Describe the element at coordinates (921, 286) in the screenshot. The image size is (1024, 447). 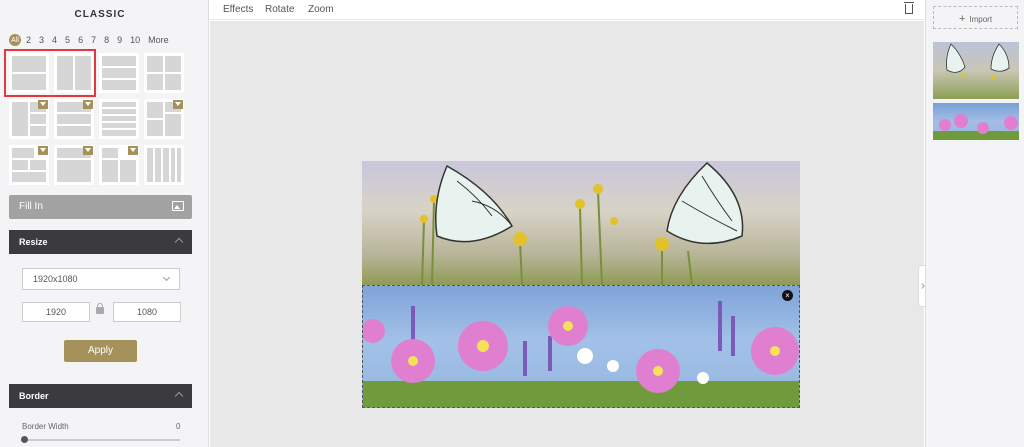
I see `collapse-right-panel-handle` at that location.